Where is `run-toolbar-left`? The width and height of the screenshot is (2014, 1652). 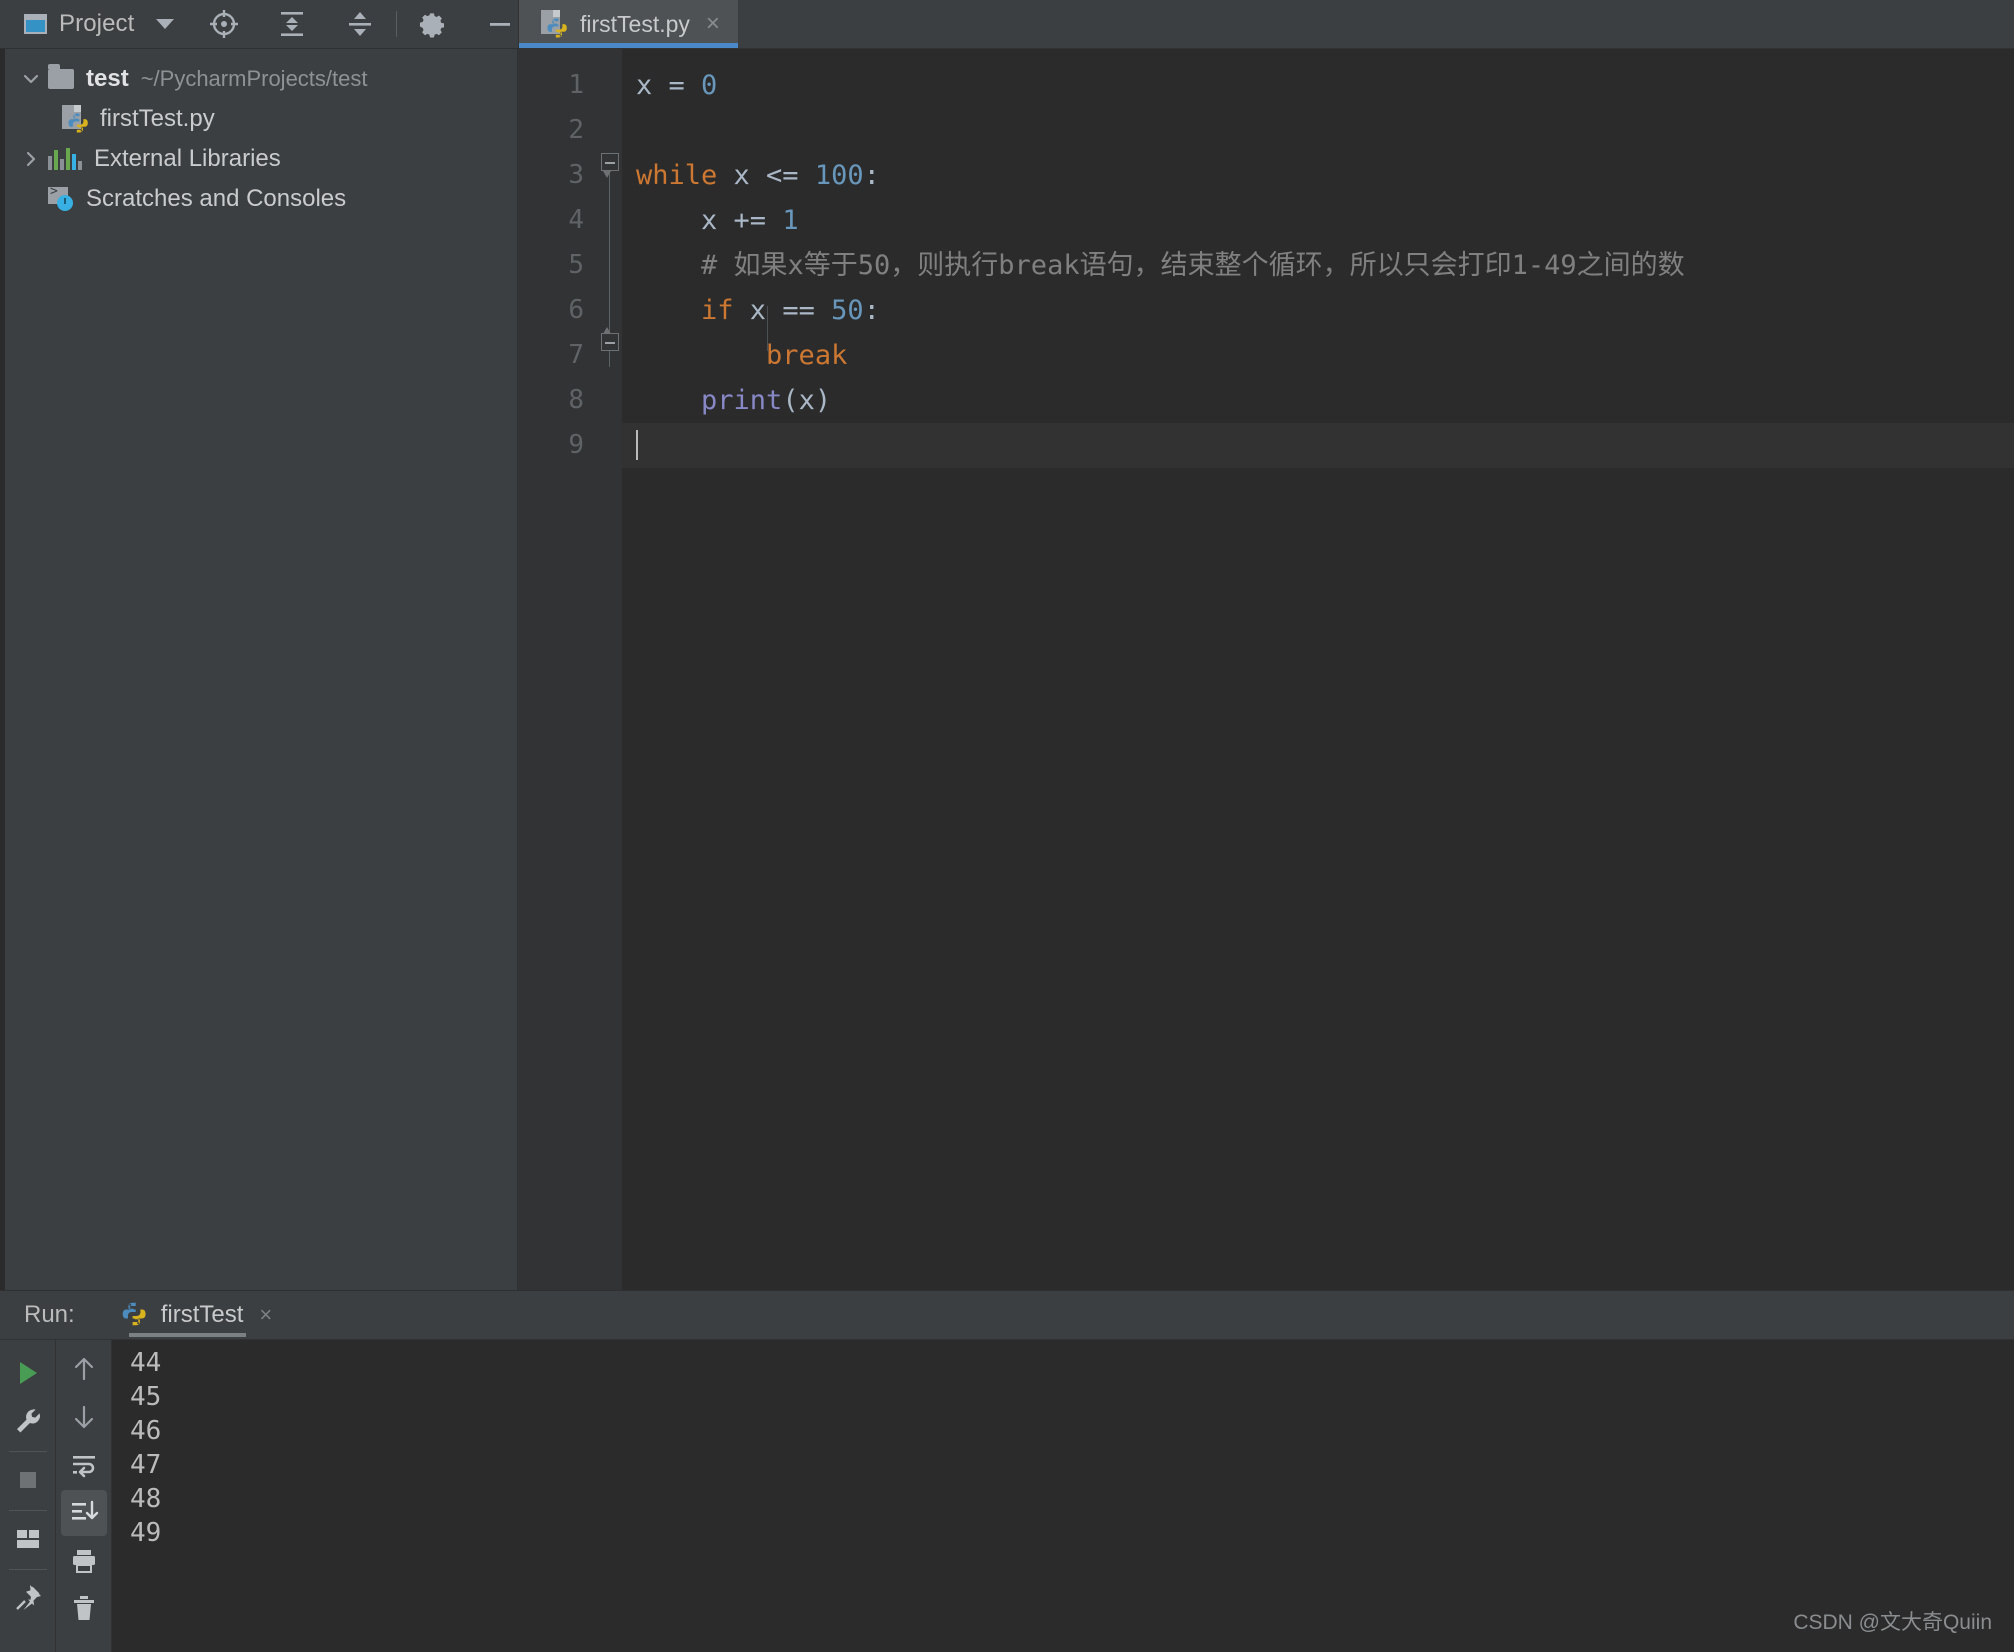
run-toolbar-left is located at coordinates (28, 1496).